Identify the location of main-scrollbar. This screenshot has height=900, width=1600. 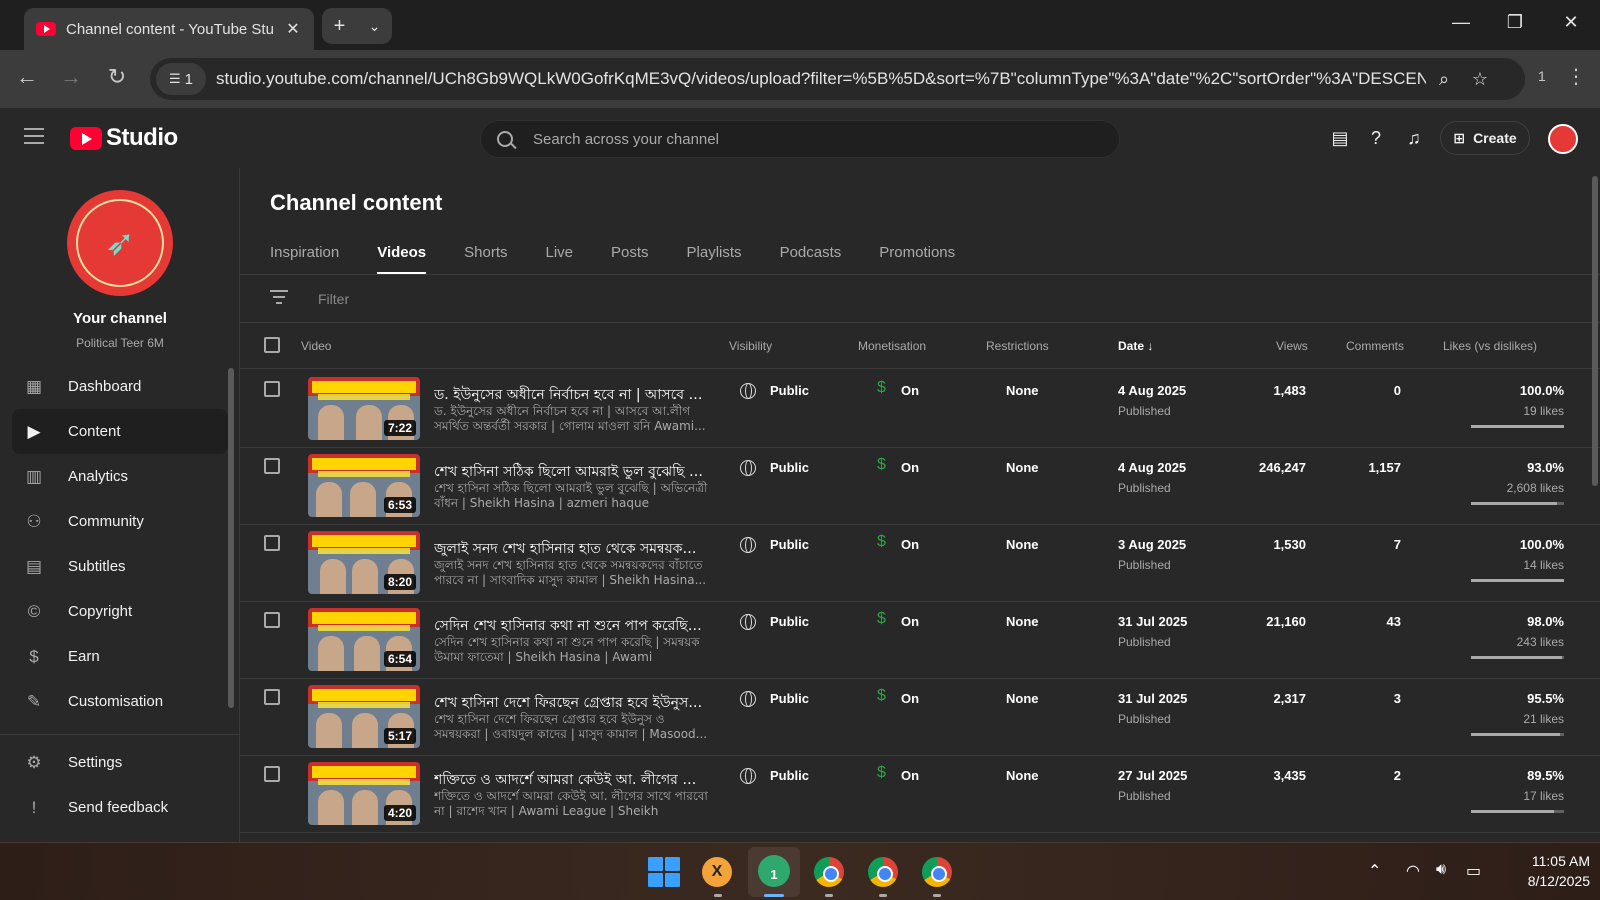
(1595, 331).